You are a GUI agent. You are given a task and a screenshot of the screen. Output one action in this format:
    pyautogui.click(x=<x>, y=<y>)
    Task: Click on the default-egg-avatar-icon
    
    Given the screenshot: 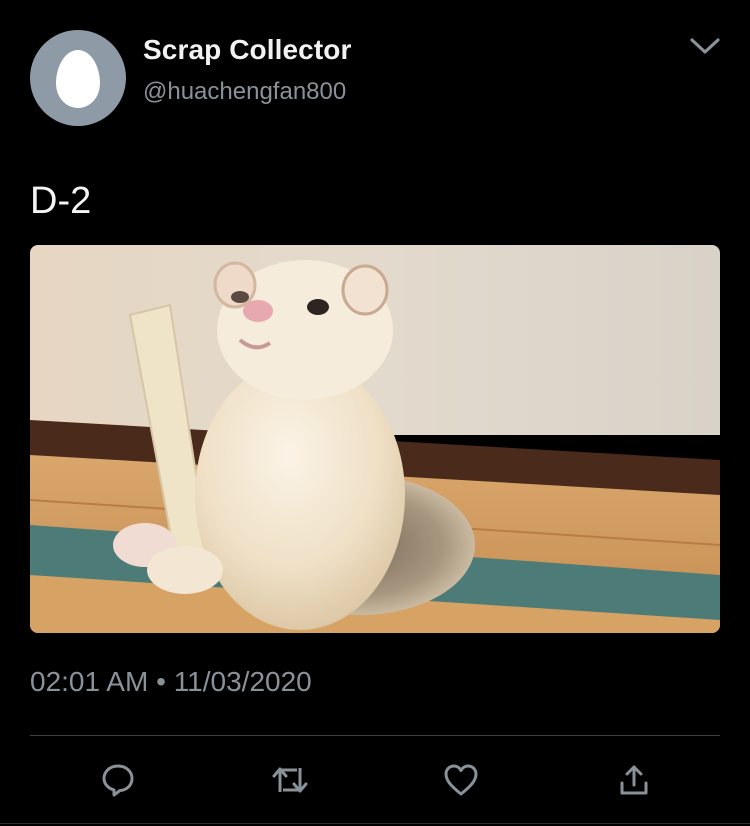 What is the action you would take?
    pyautogui.click(x=78, y=79)
    